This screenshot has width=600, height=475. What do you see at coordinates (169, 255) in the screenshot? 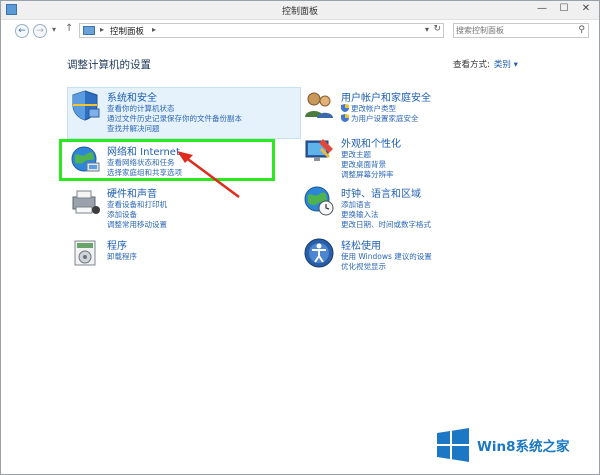
I see `category-programs: 程序 卸载程序` at bounding box center [169, 255].